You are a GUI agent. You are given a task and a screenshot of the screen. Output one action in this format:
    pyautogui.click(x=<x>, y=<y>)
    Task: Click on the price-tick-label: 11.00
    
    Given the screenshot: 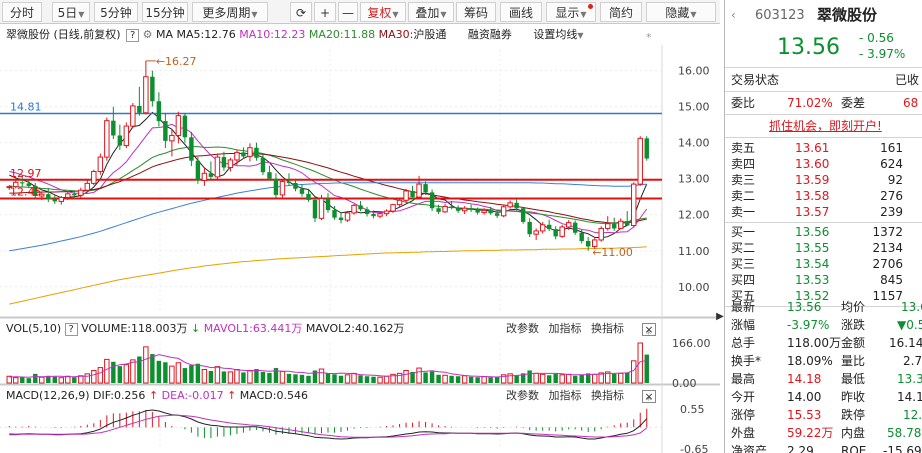 What is the action you would take?
    pyautogui.click(x=694, y=251)
    